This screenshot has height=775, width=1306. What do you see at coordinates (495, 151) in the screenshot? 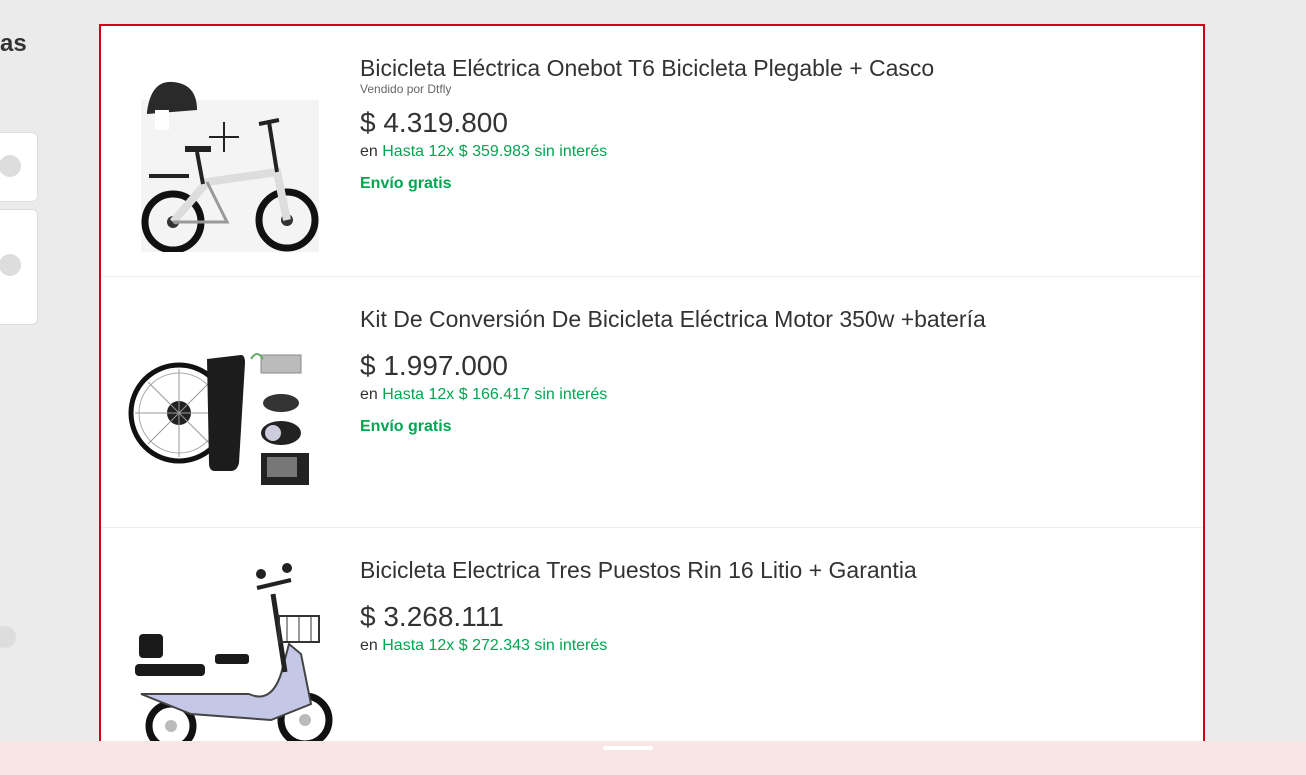
I see `installments-value: Hasta 12x $ 359.983 sin interés` at bounding box center [495, 151].